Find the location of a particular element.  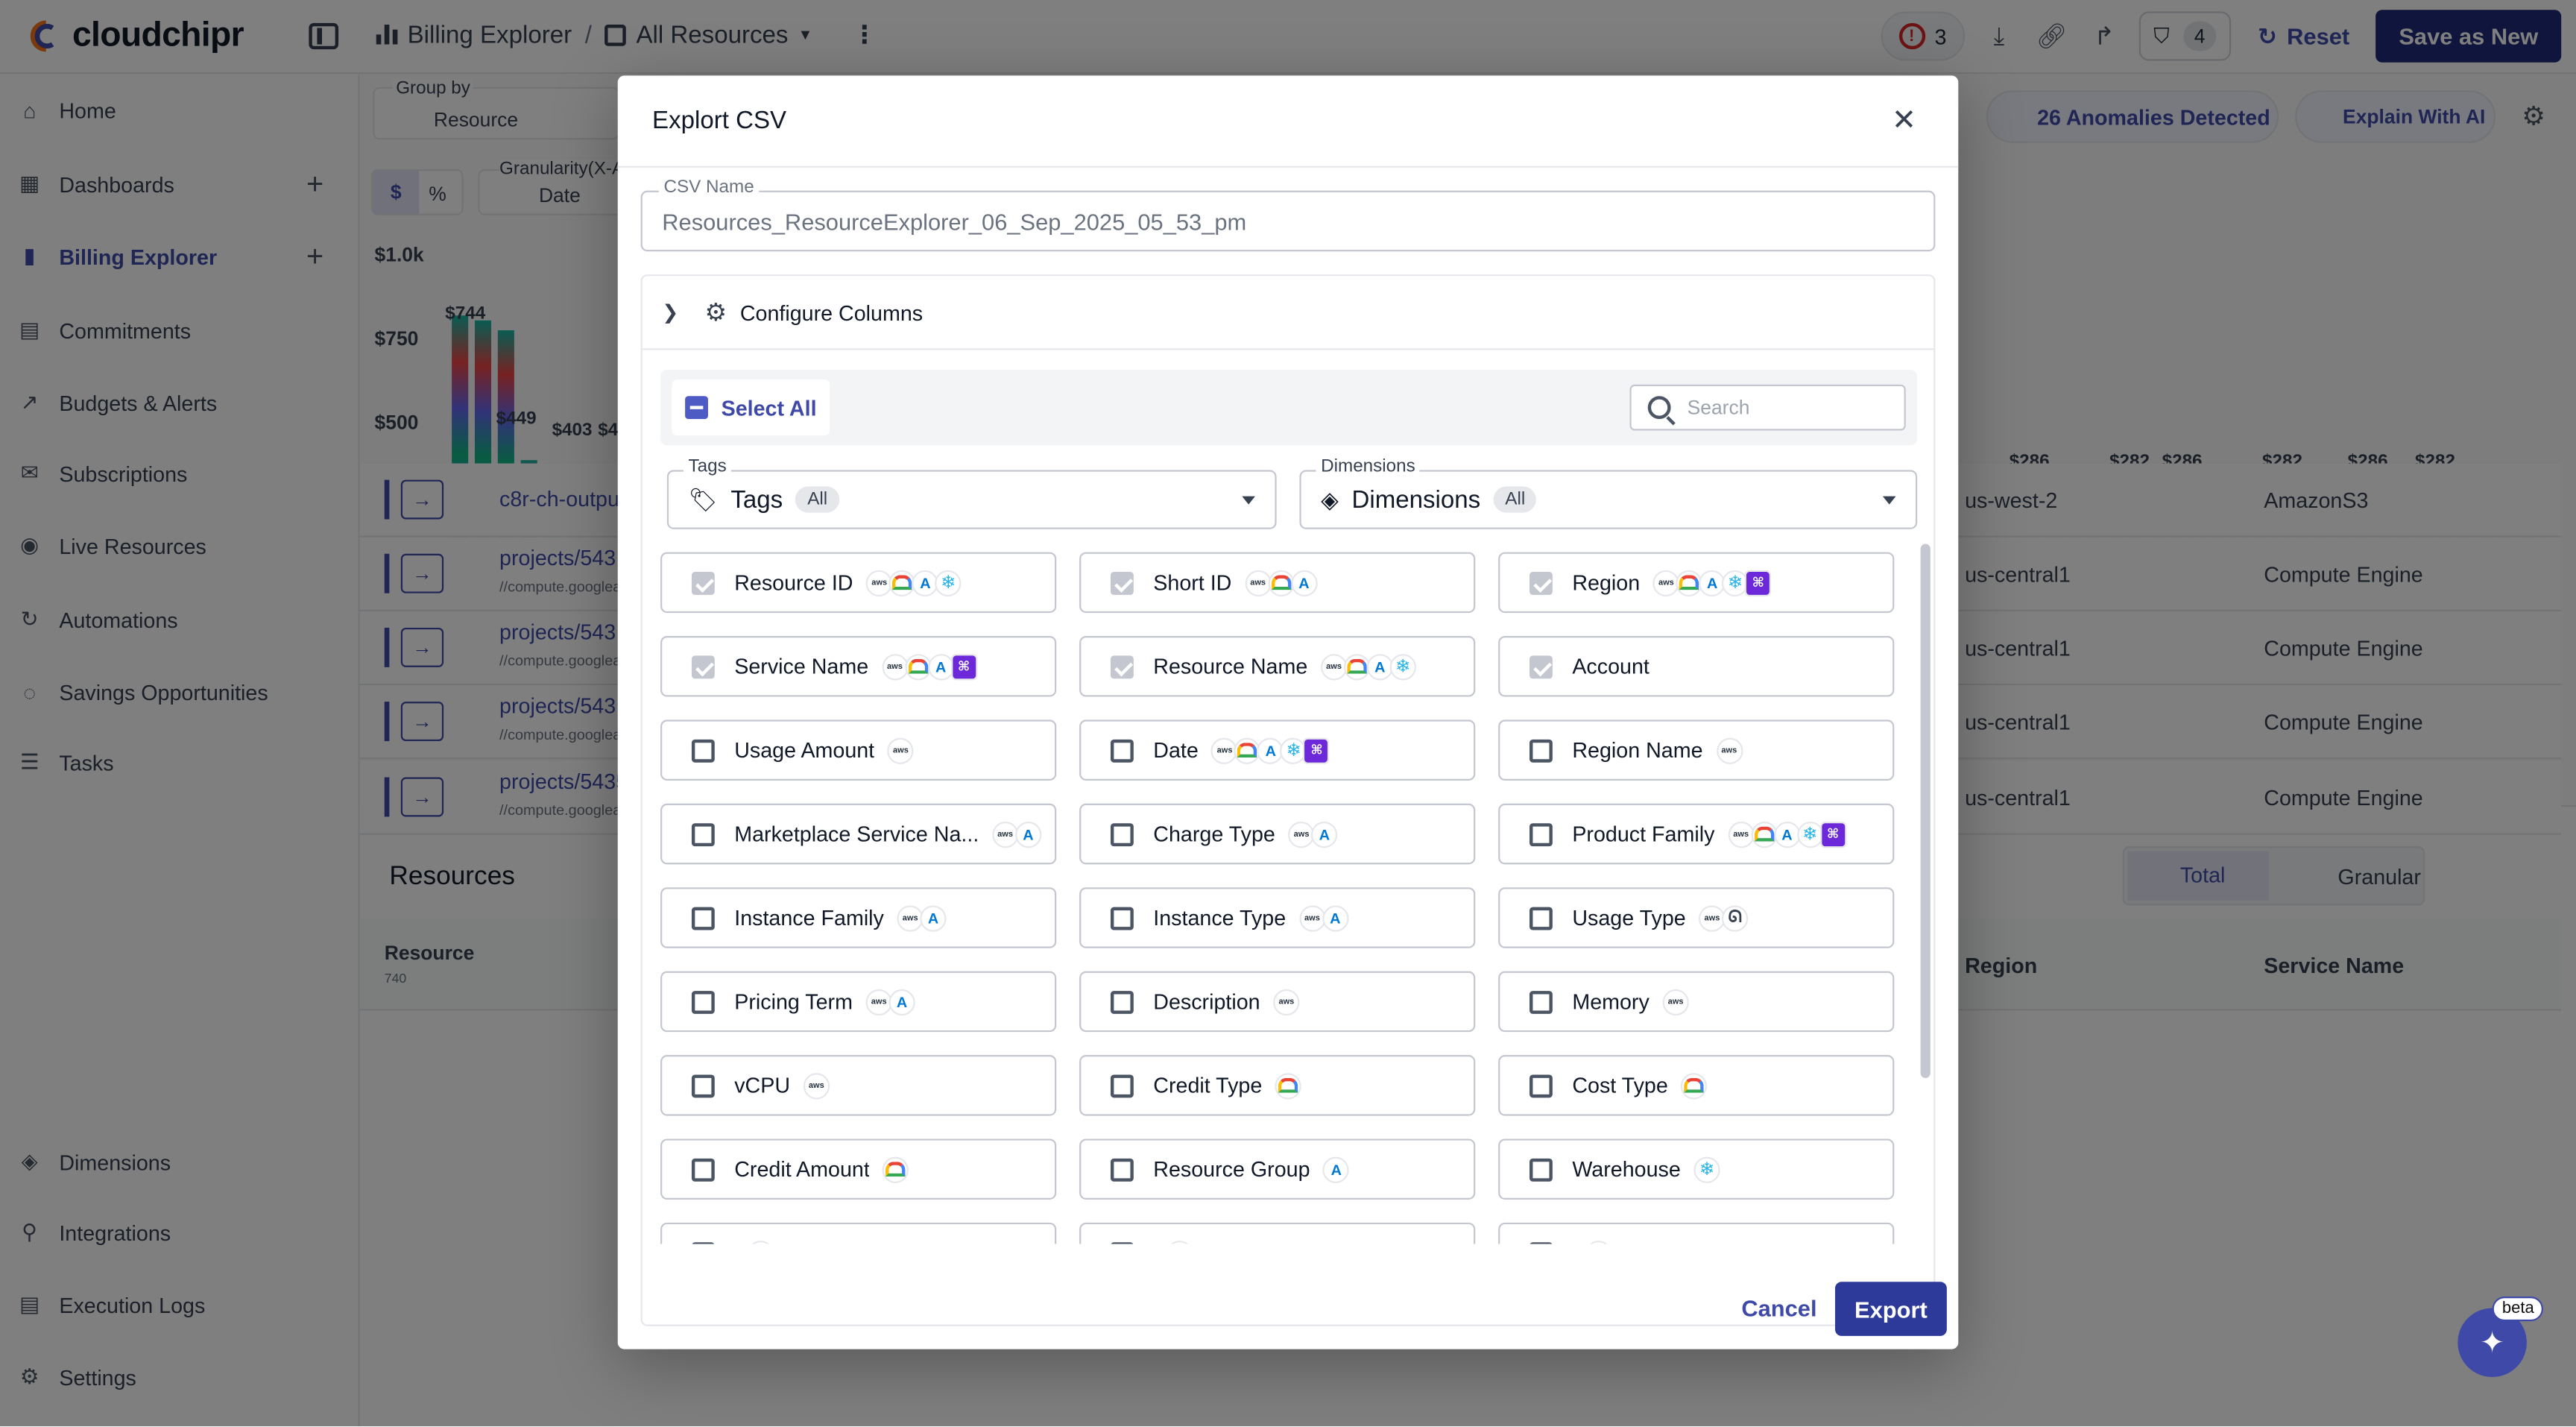

column-option-pricing-term: Pricing Term aws A is located at coordinates (859, 1002).